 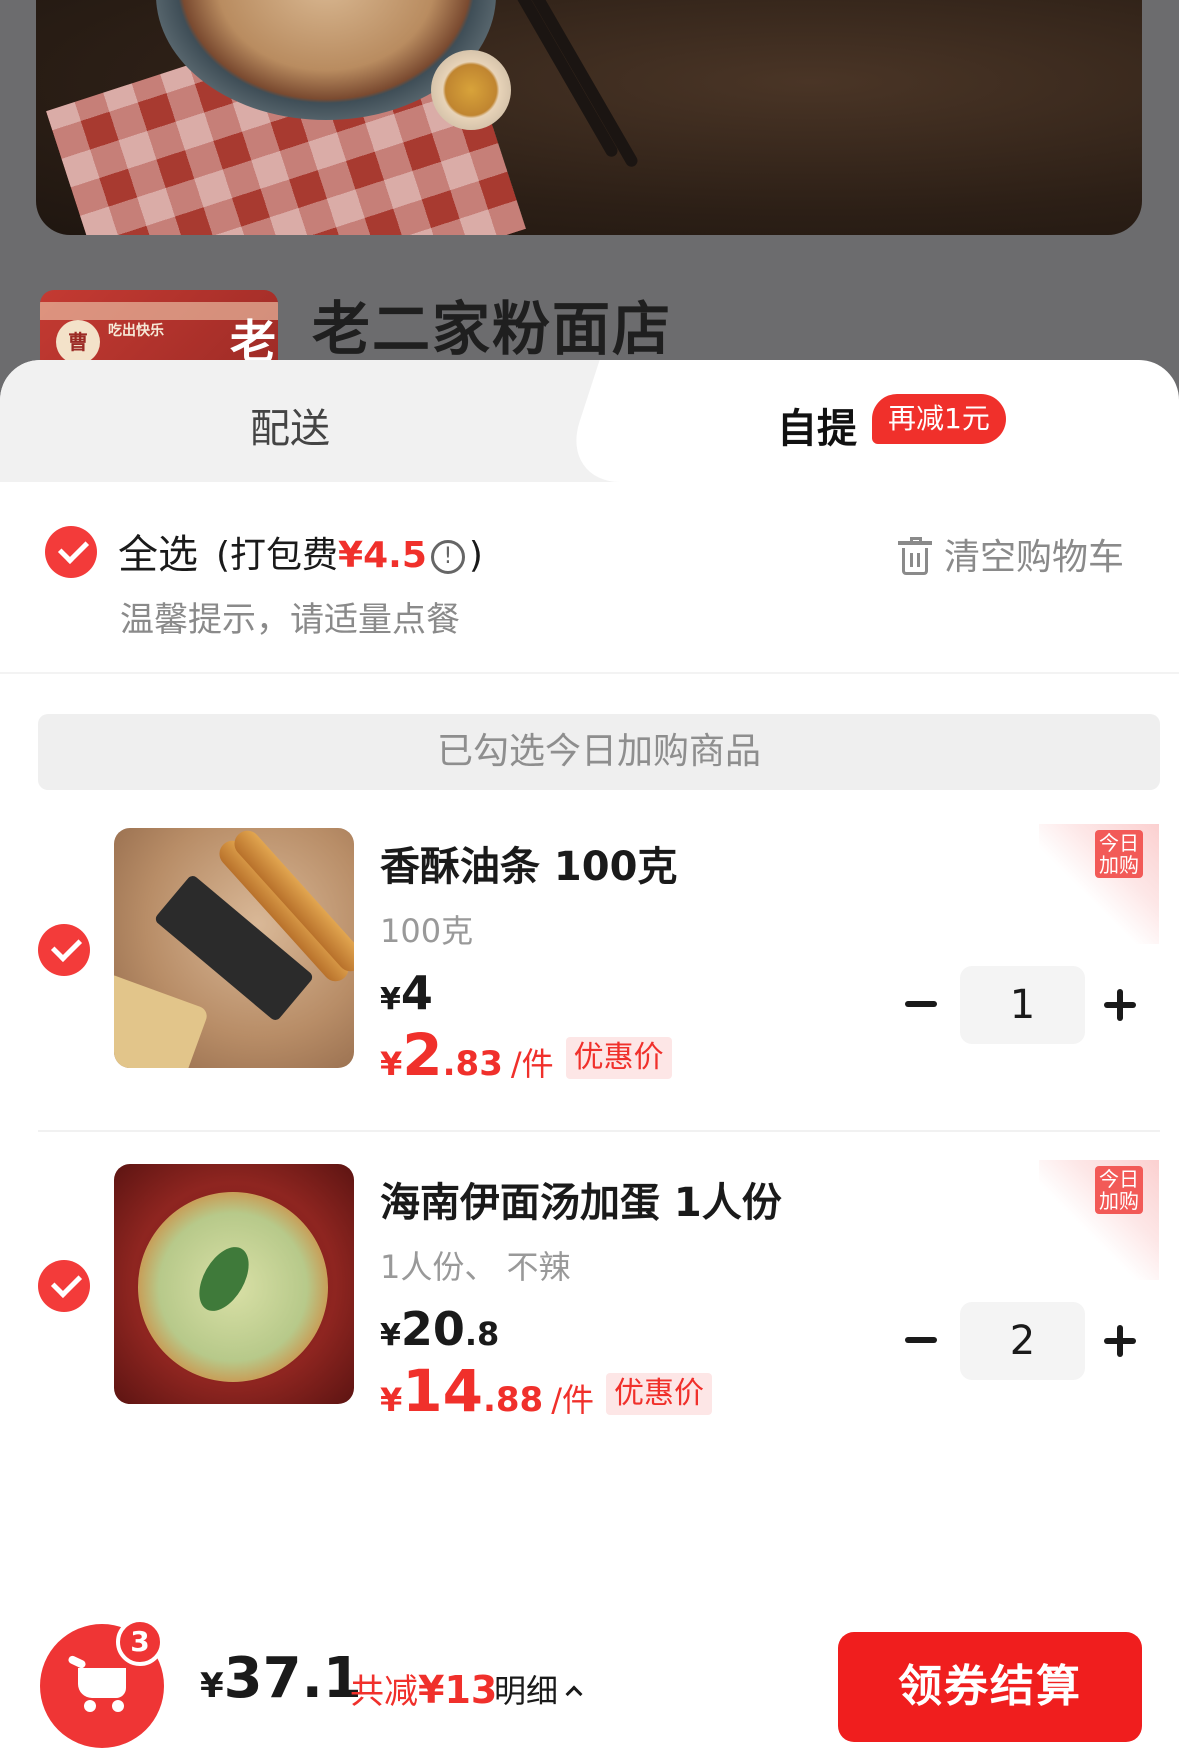 I want to click on divider, so click(x=599, y=1131).